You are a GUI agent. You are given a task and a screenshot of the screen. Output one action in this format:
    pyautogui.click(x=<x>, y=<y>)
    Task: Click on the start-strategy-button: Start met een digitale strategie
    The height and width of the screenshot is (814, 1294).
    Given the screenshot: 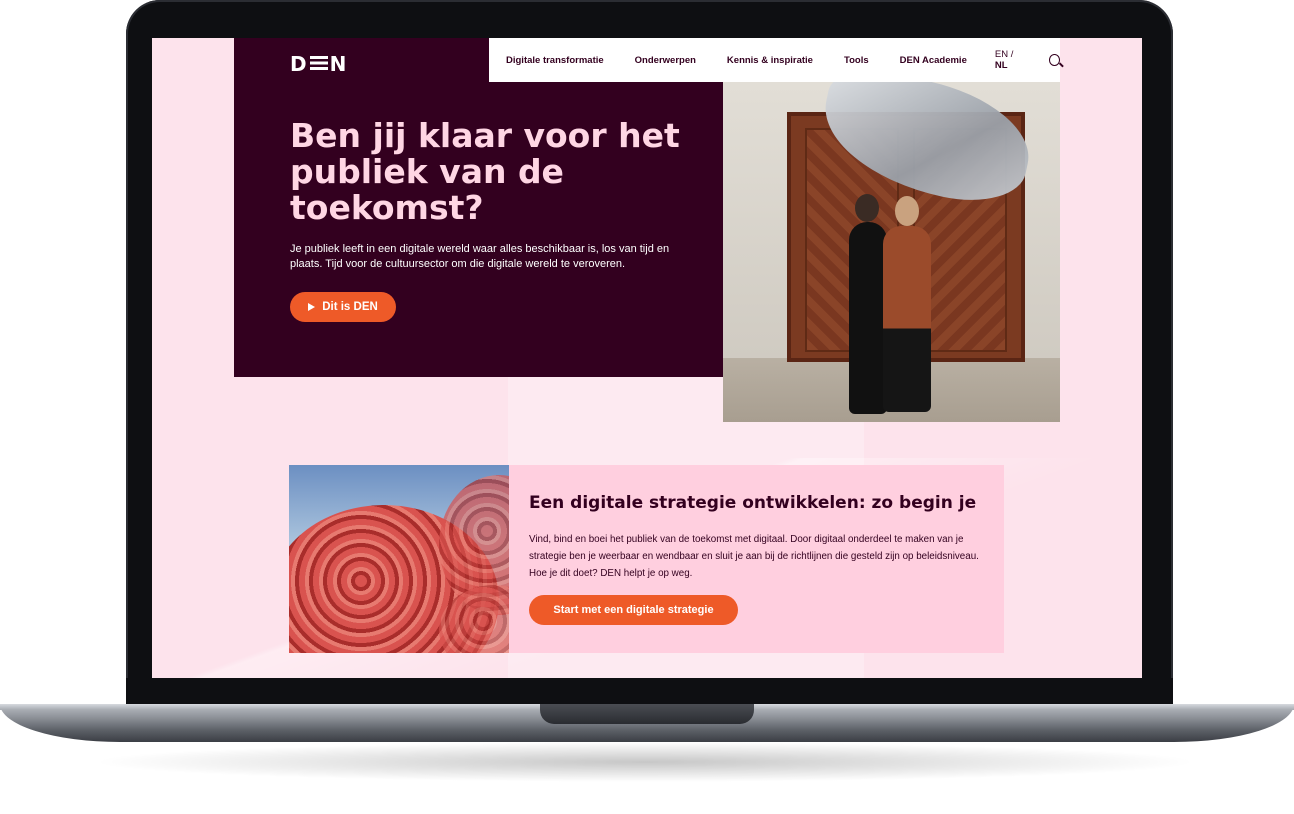 What is the action you would take?
    pyautogui.click(x=633, y=610)
    